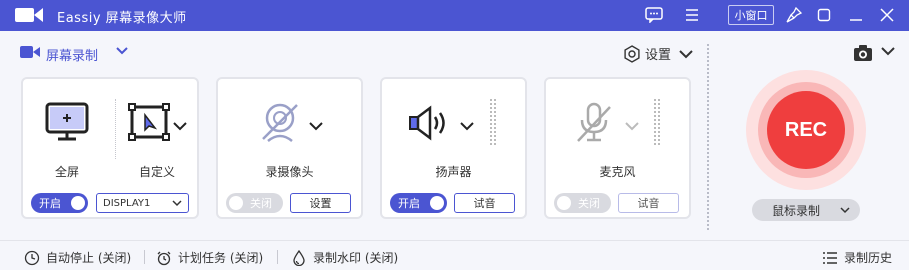 The height and width of the screenshot is (270, 909). What do you see at coordinates (299, 257) in the screenshot?
I see `water-drop-icon` at bounding box center [299, 257].